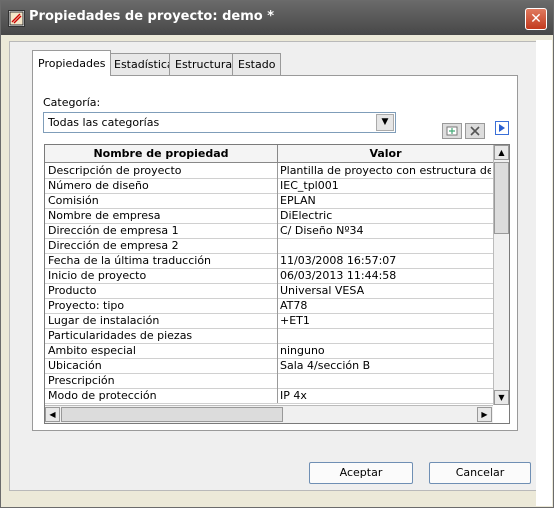  What do you see at coordinates (269, 186) in the screenshot?
I see `table-row: Número de diseño IEC_tpl001` at bounding box center [269, 186].